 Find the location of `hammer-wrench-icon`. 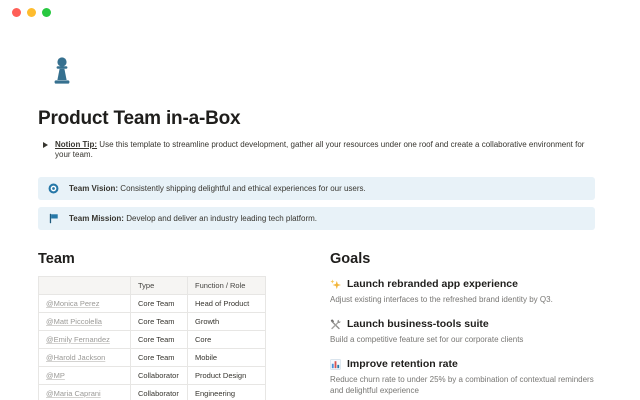

hammer-wrench-icon is located at coordinates (335, 323).